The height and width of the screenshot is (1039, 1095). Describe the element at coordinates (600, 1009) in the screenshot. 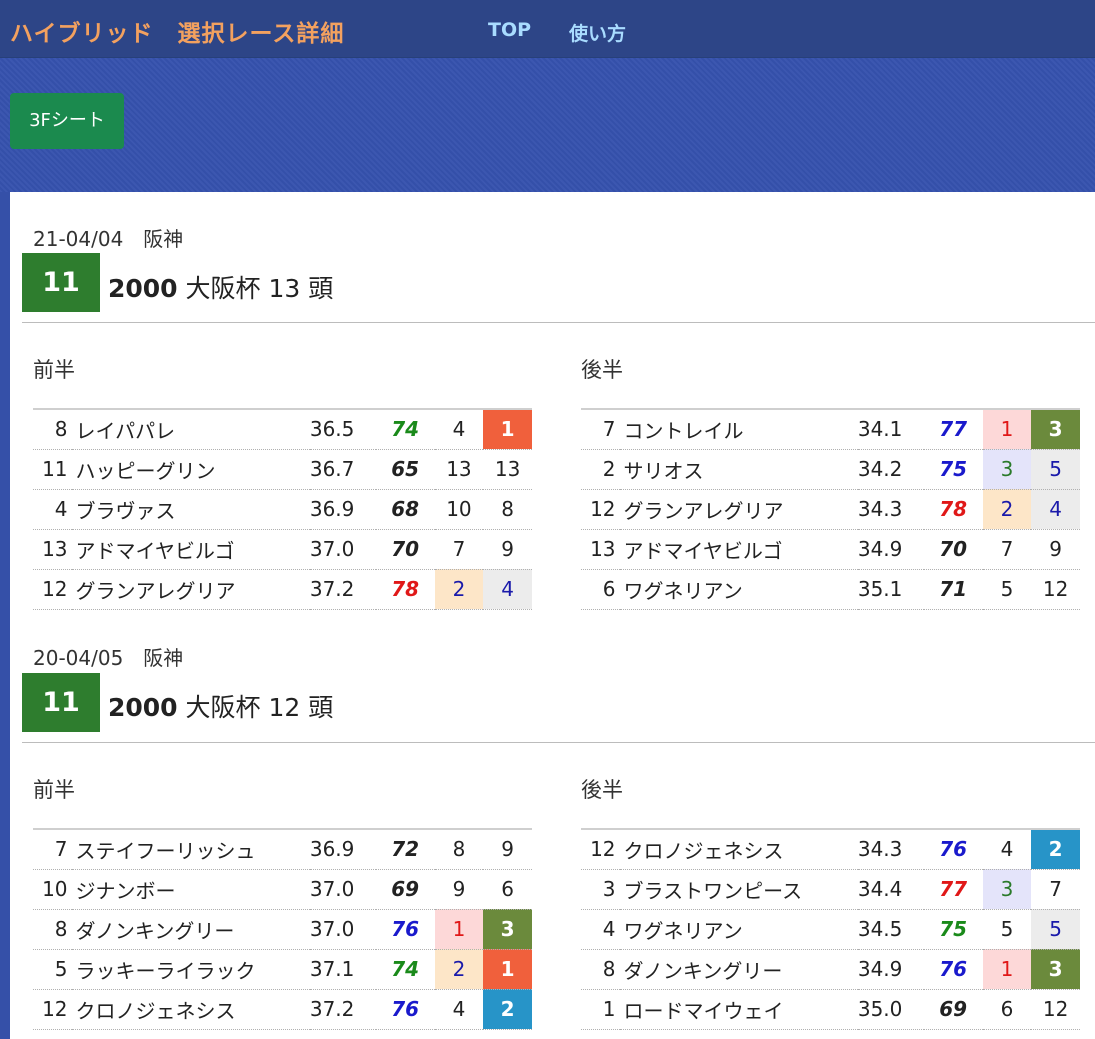

I see `horse-number: 1` at that location.